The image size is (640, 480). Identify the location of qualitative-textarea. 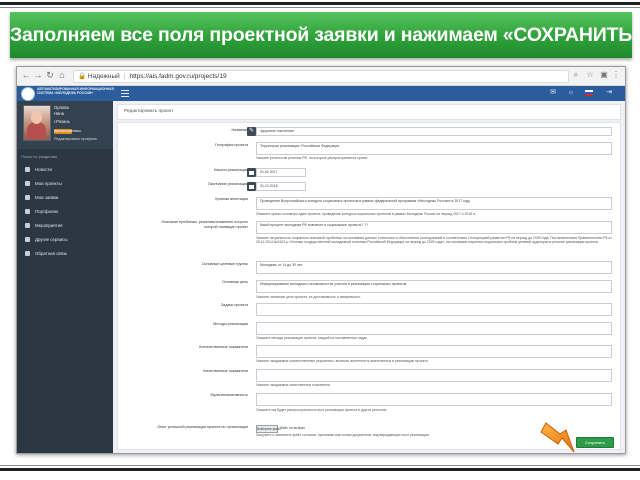
(434, 375).